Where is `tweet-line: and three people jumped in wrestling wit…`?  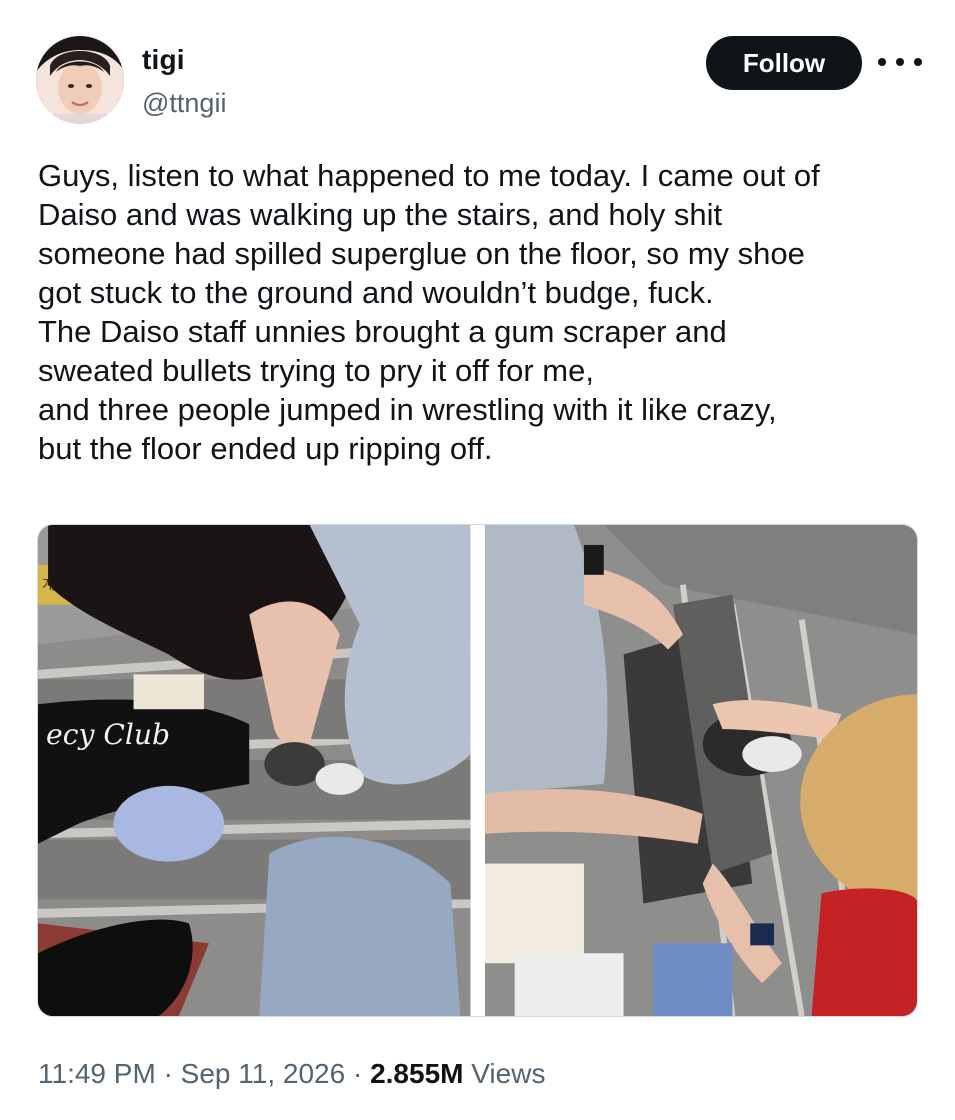
tweet-line: and three people jumped in wrestling wit… is located at coordinates (407, 409).